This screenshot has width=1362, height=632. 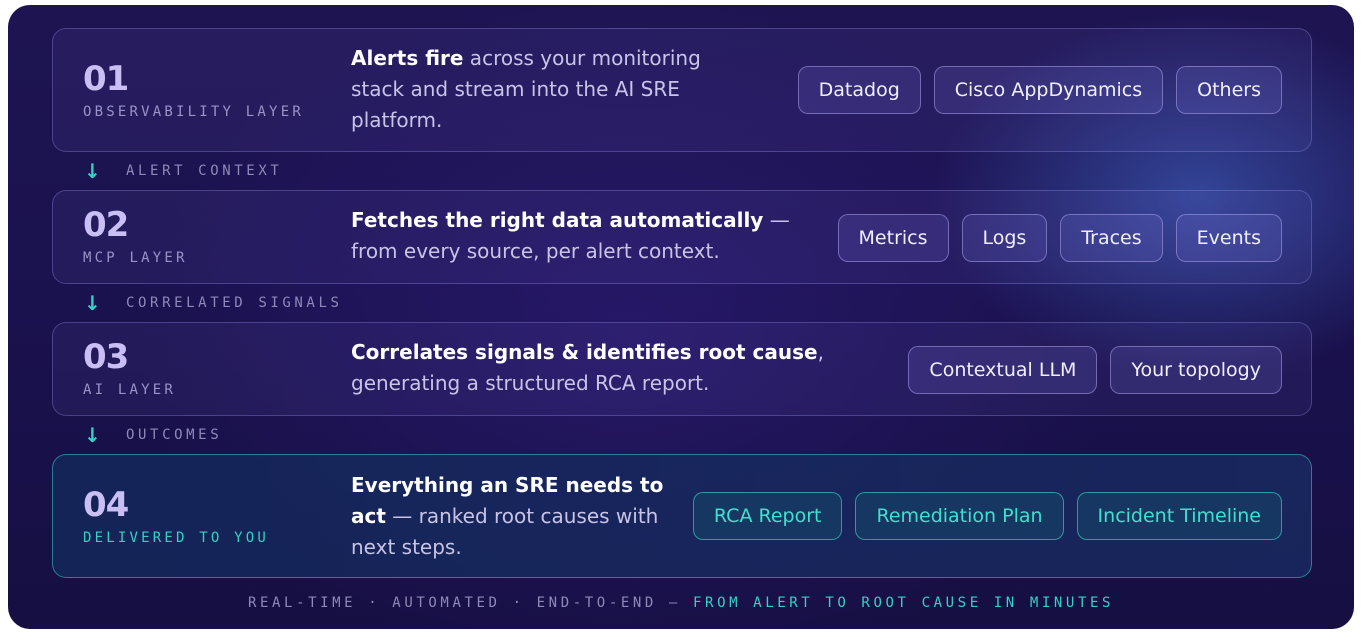 What do you see at coordinates (505, 531) in the screenshot?
I see `layer-description-text: — ranked root causes with next steps.` at bounding box center [505, 531].